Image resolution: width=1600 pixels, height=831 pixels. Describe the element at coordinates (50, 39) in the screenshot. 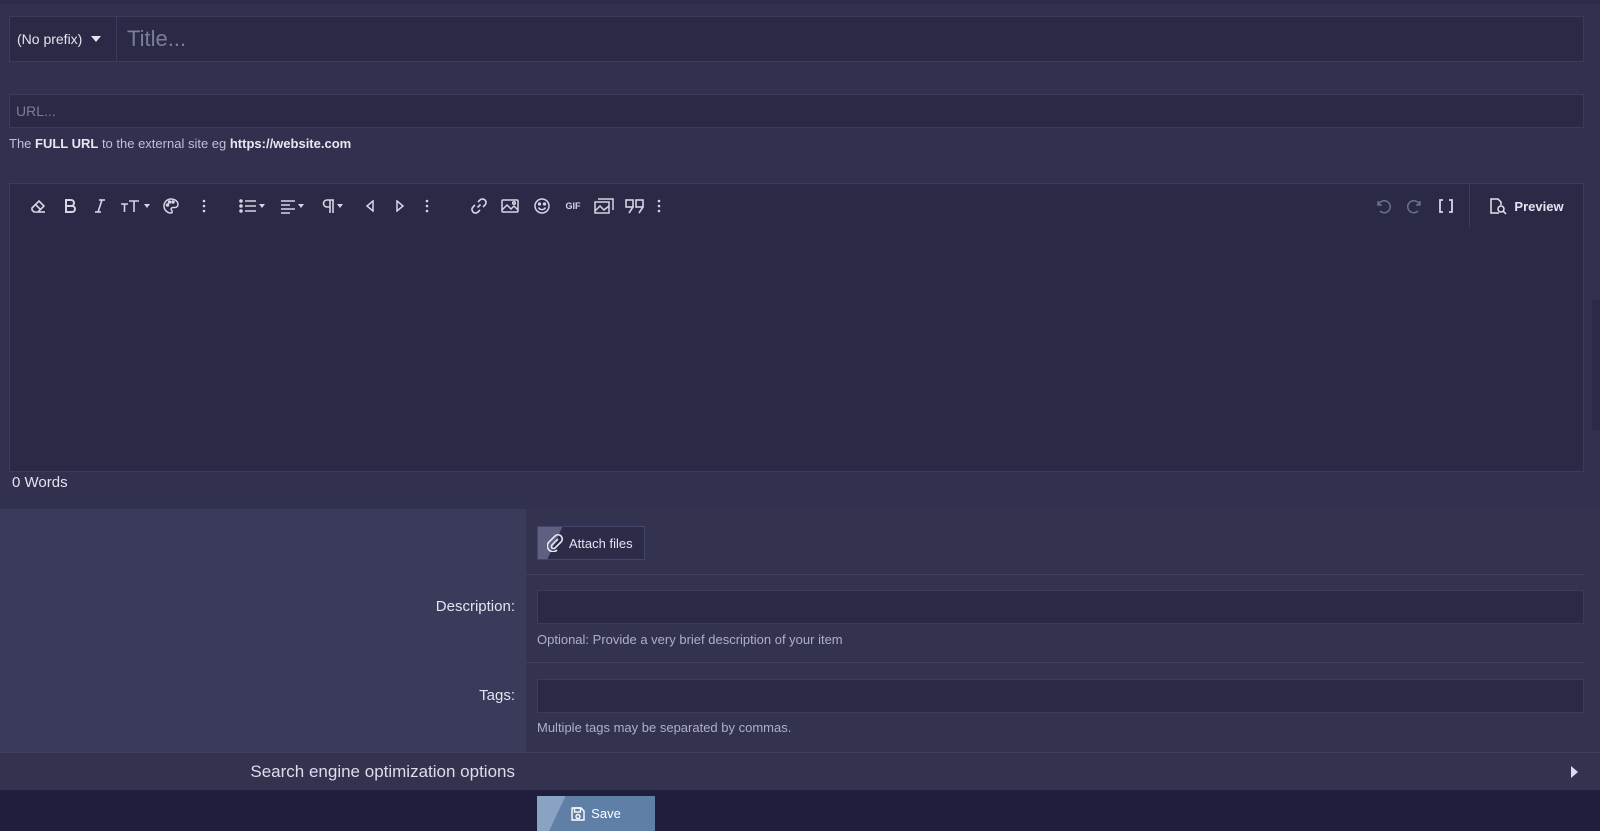

I see `prefix-label: (No prefix)` at that location.